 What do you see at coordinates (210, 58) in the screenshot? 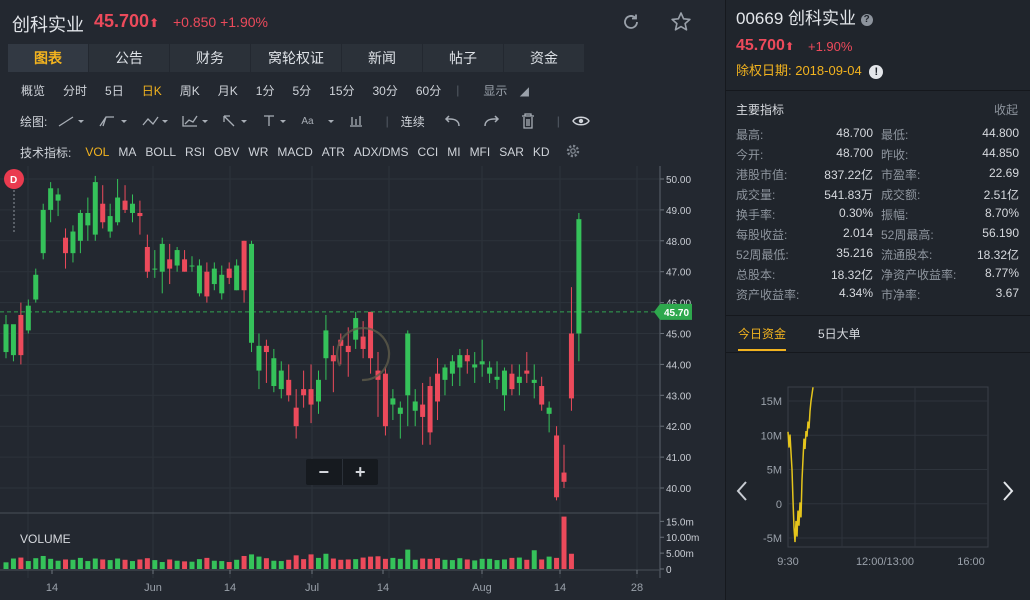
I see `tab-financials: 财务` at bounding box center [210, 58].